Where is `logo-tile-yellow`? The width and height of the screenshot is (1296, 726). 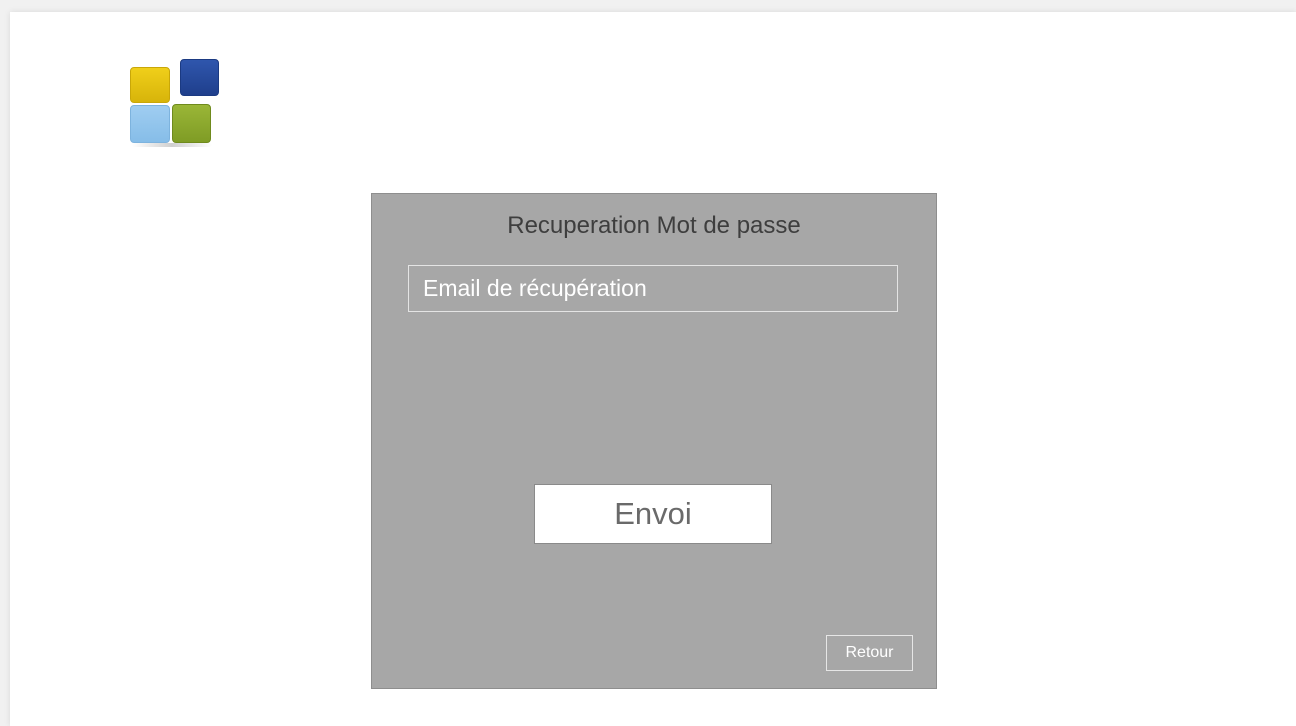 logo-tile-yellow is located at coordinates (150, 85).